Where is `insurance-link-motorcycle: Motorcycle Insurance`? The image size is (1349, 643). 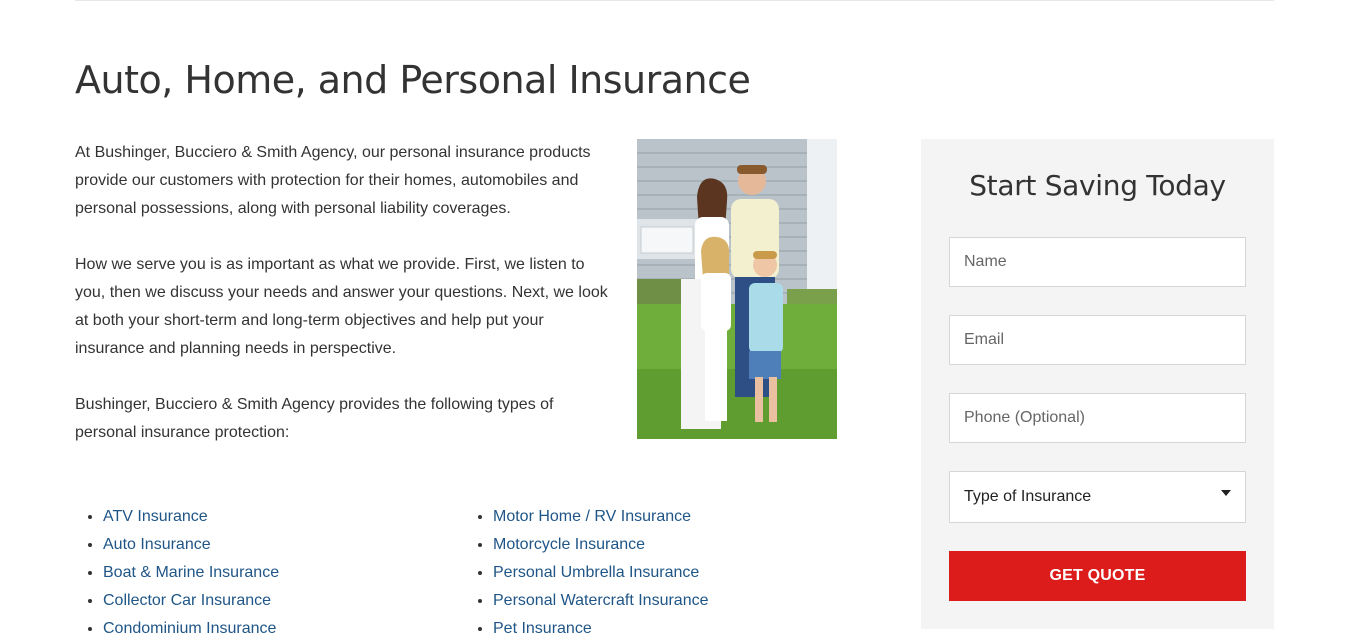 insurance-link-motorcycle: Motorcycle Insurance is located at coordinates (569, 544).